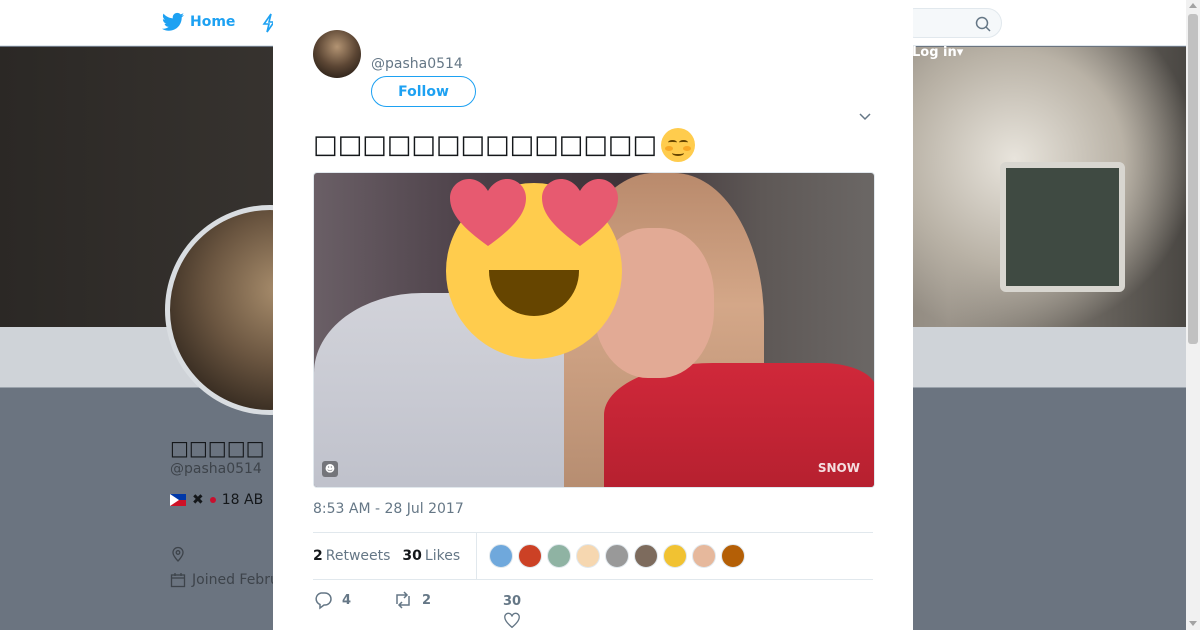 The image size is (1200, 630). Describe the element at coordinates (1193, 179) in the screenshot. I see `scrollbar-thumb` at that location.